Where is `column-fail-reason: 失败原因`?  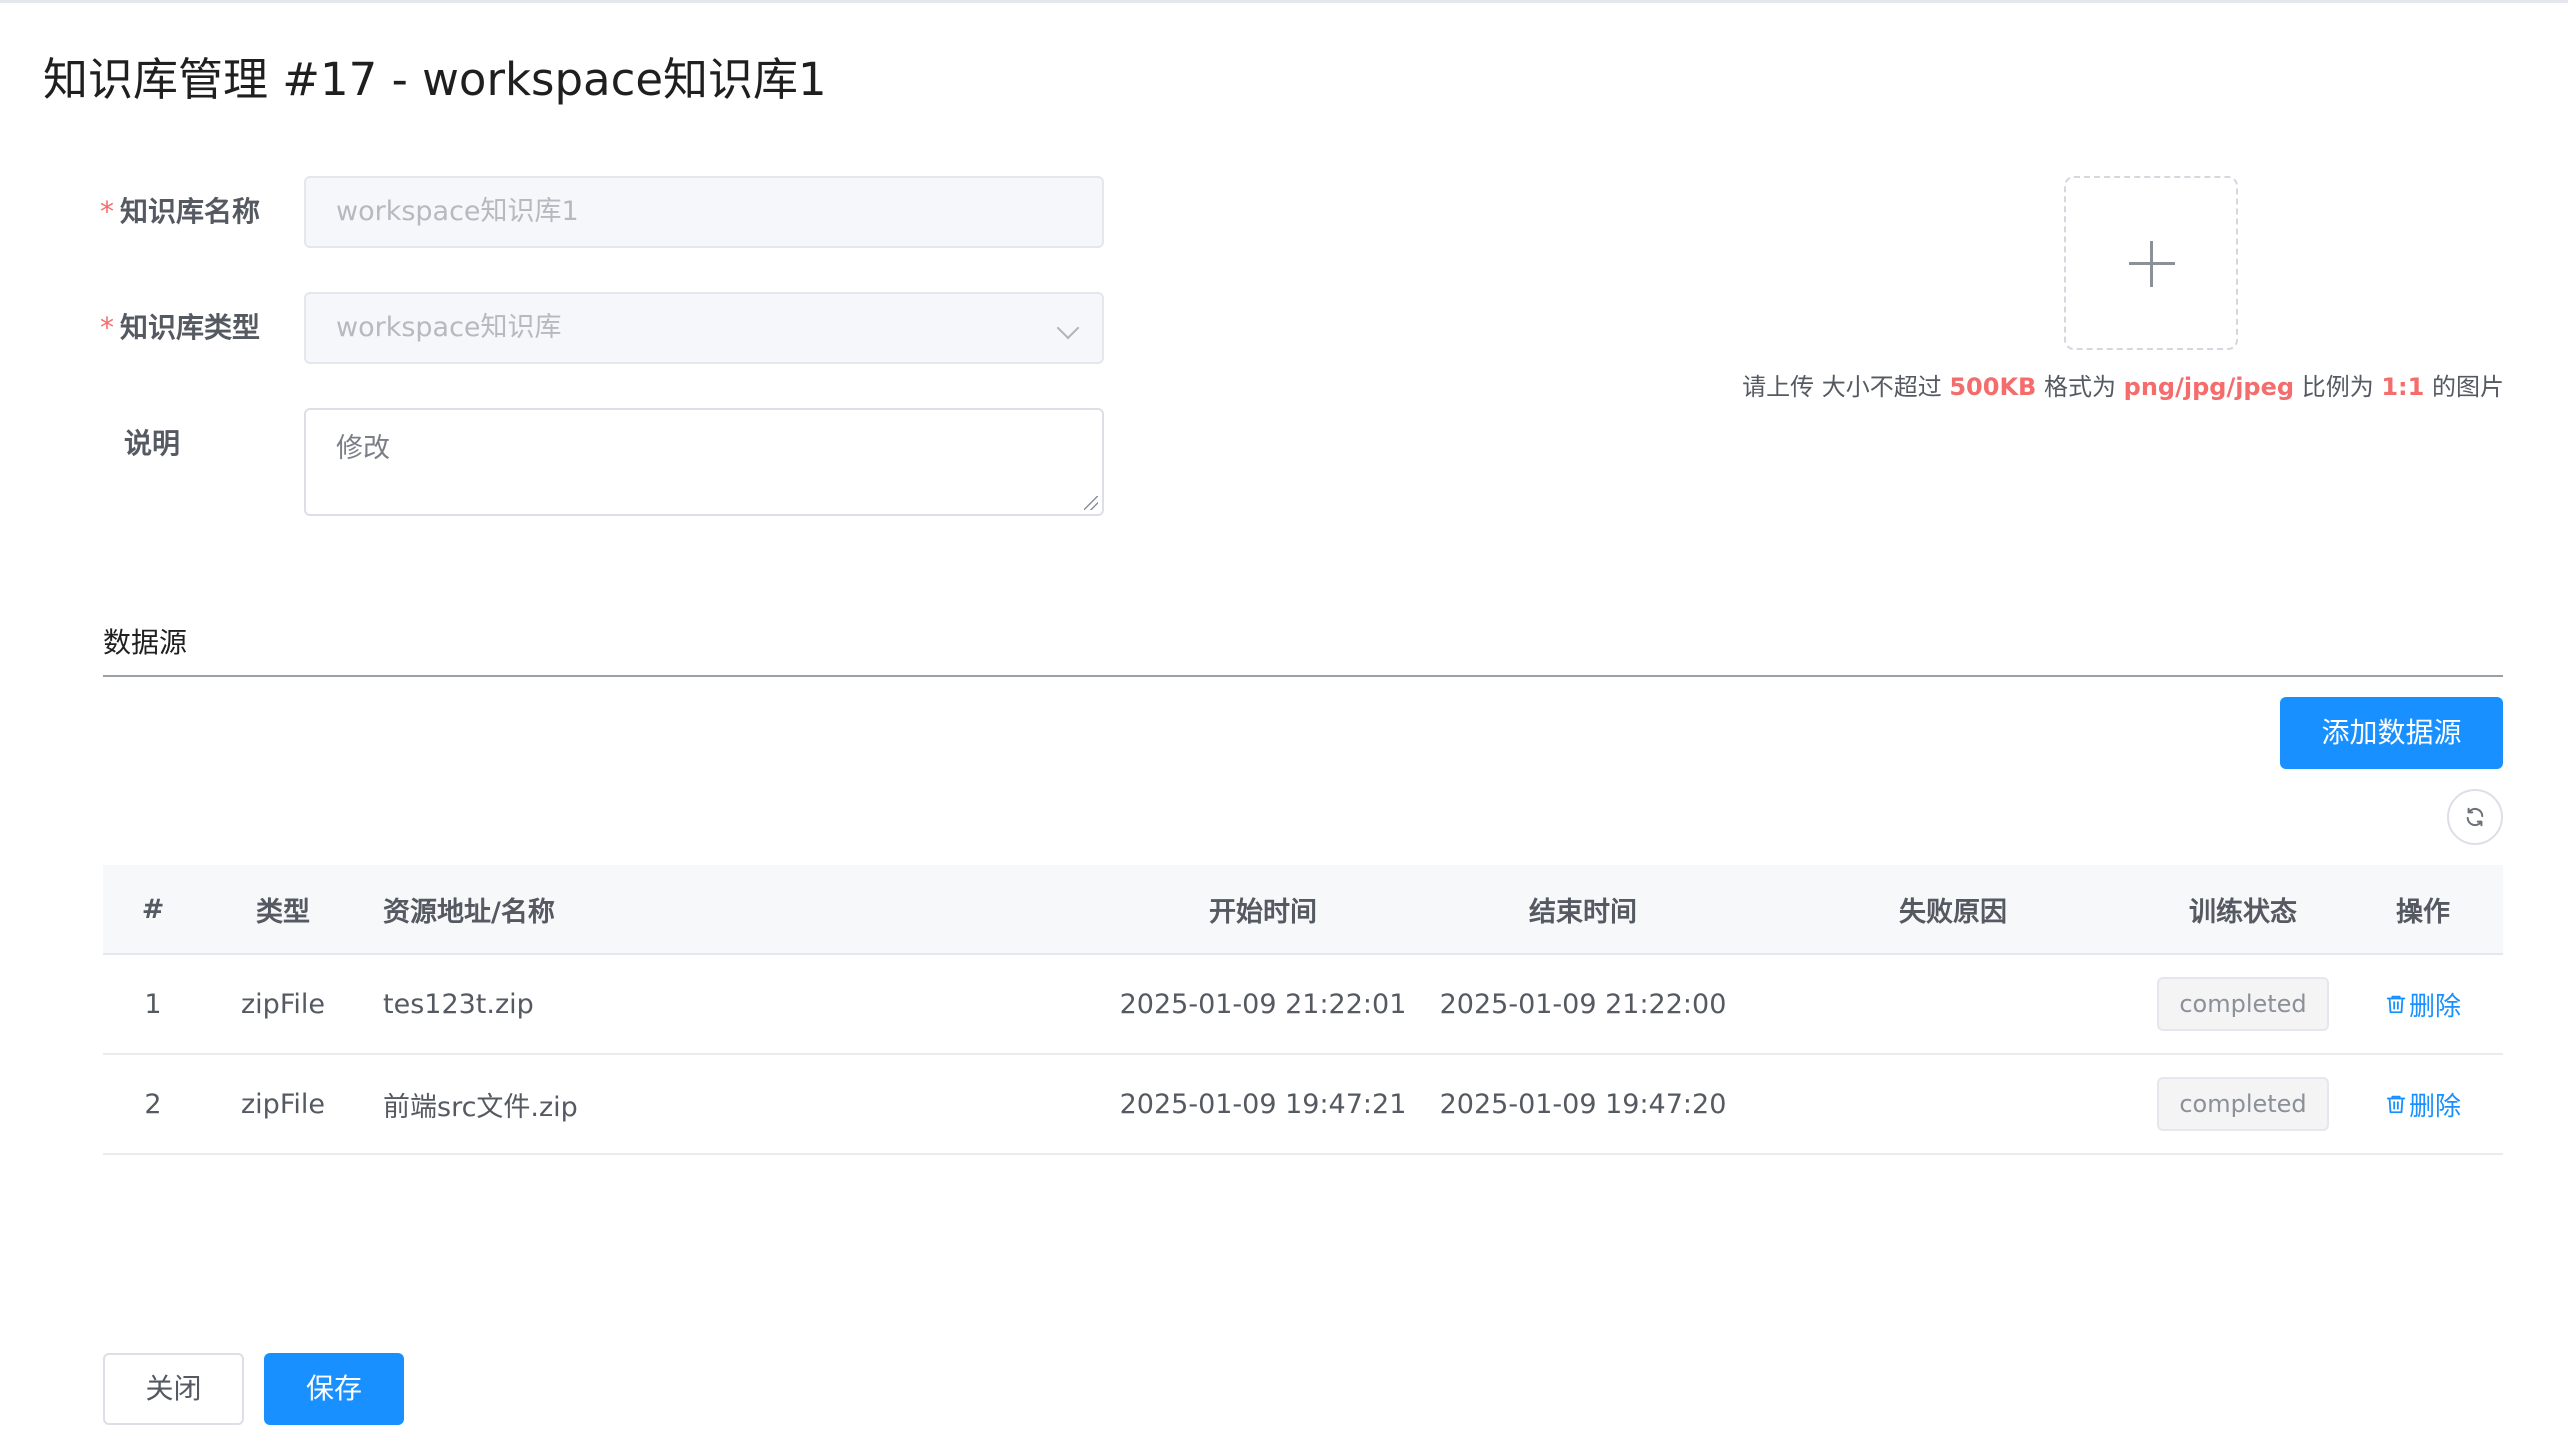 column-fail-reason: 失败原因 is located at coordinates (1953, 912).